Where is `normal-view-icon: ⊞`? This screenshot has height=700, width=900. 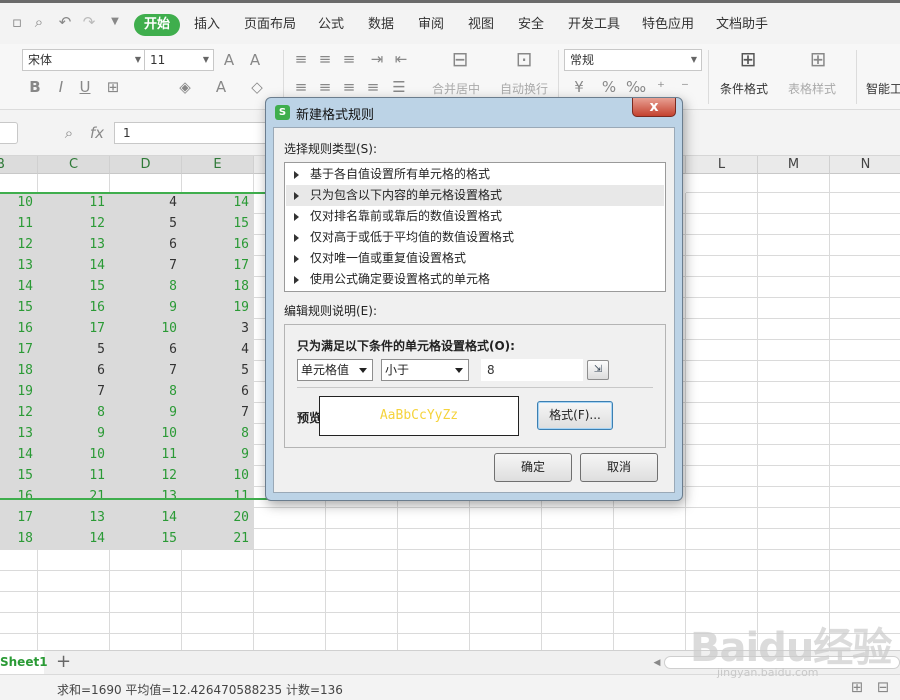
normal-view-icon: ⊞ is located at coordinates (857, 687).